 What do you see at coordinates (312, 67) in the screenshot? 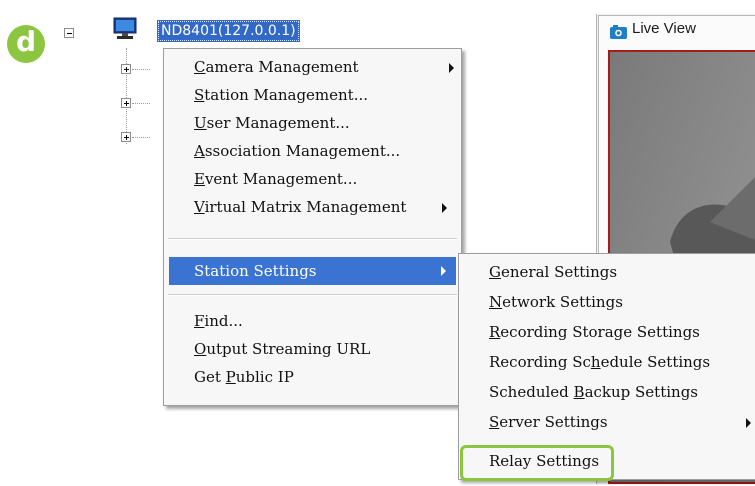
I see `menu-item-camera-management: Camera Management` at bounding box center [312, 67].